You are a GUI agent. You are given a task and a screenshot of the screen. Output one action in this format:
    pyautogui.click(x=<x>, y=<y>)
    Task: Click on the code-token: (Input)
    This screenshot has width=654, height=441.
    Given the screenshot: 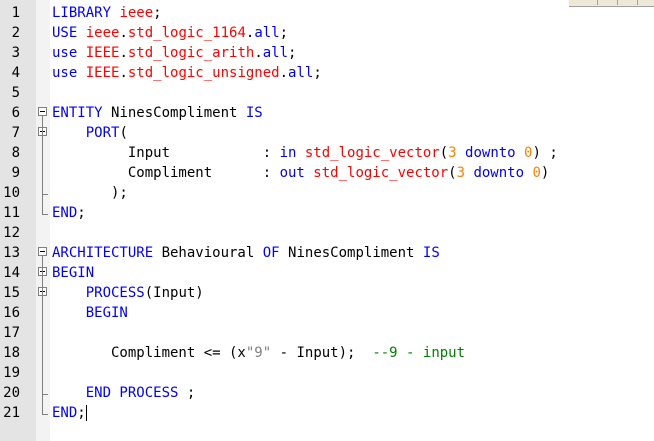 What is the action you would take?
    pyautogui.click(x=174, y=293)
    